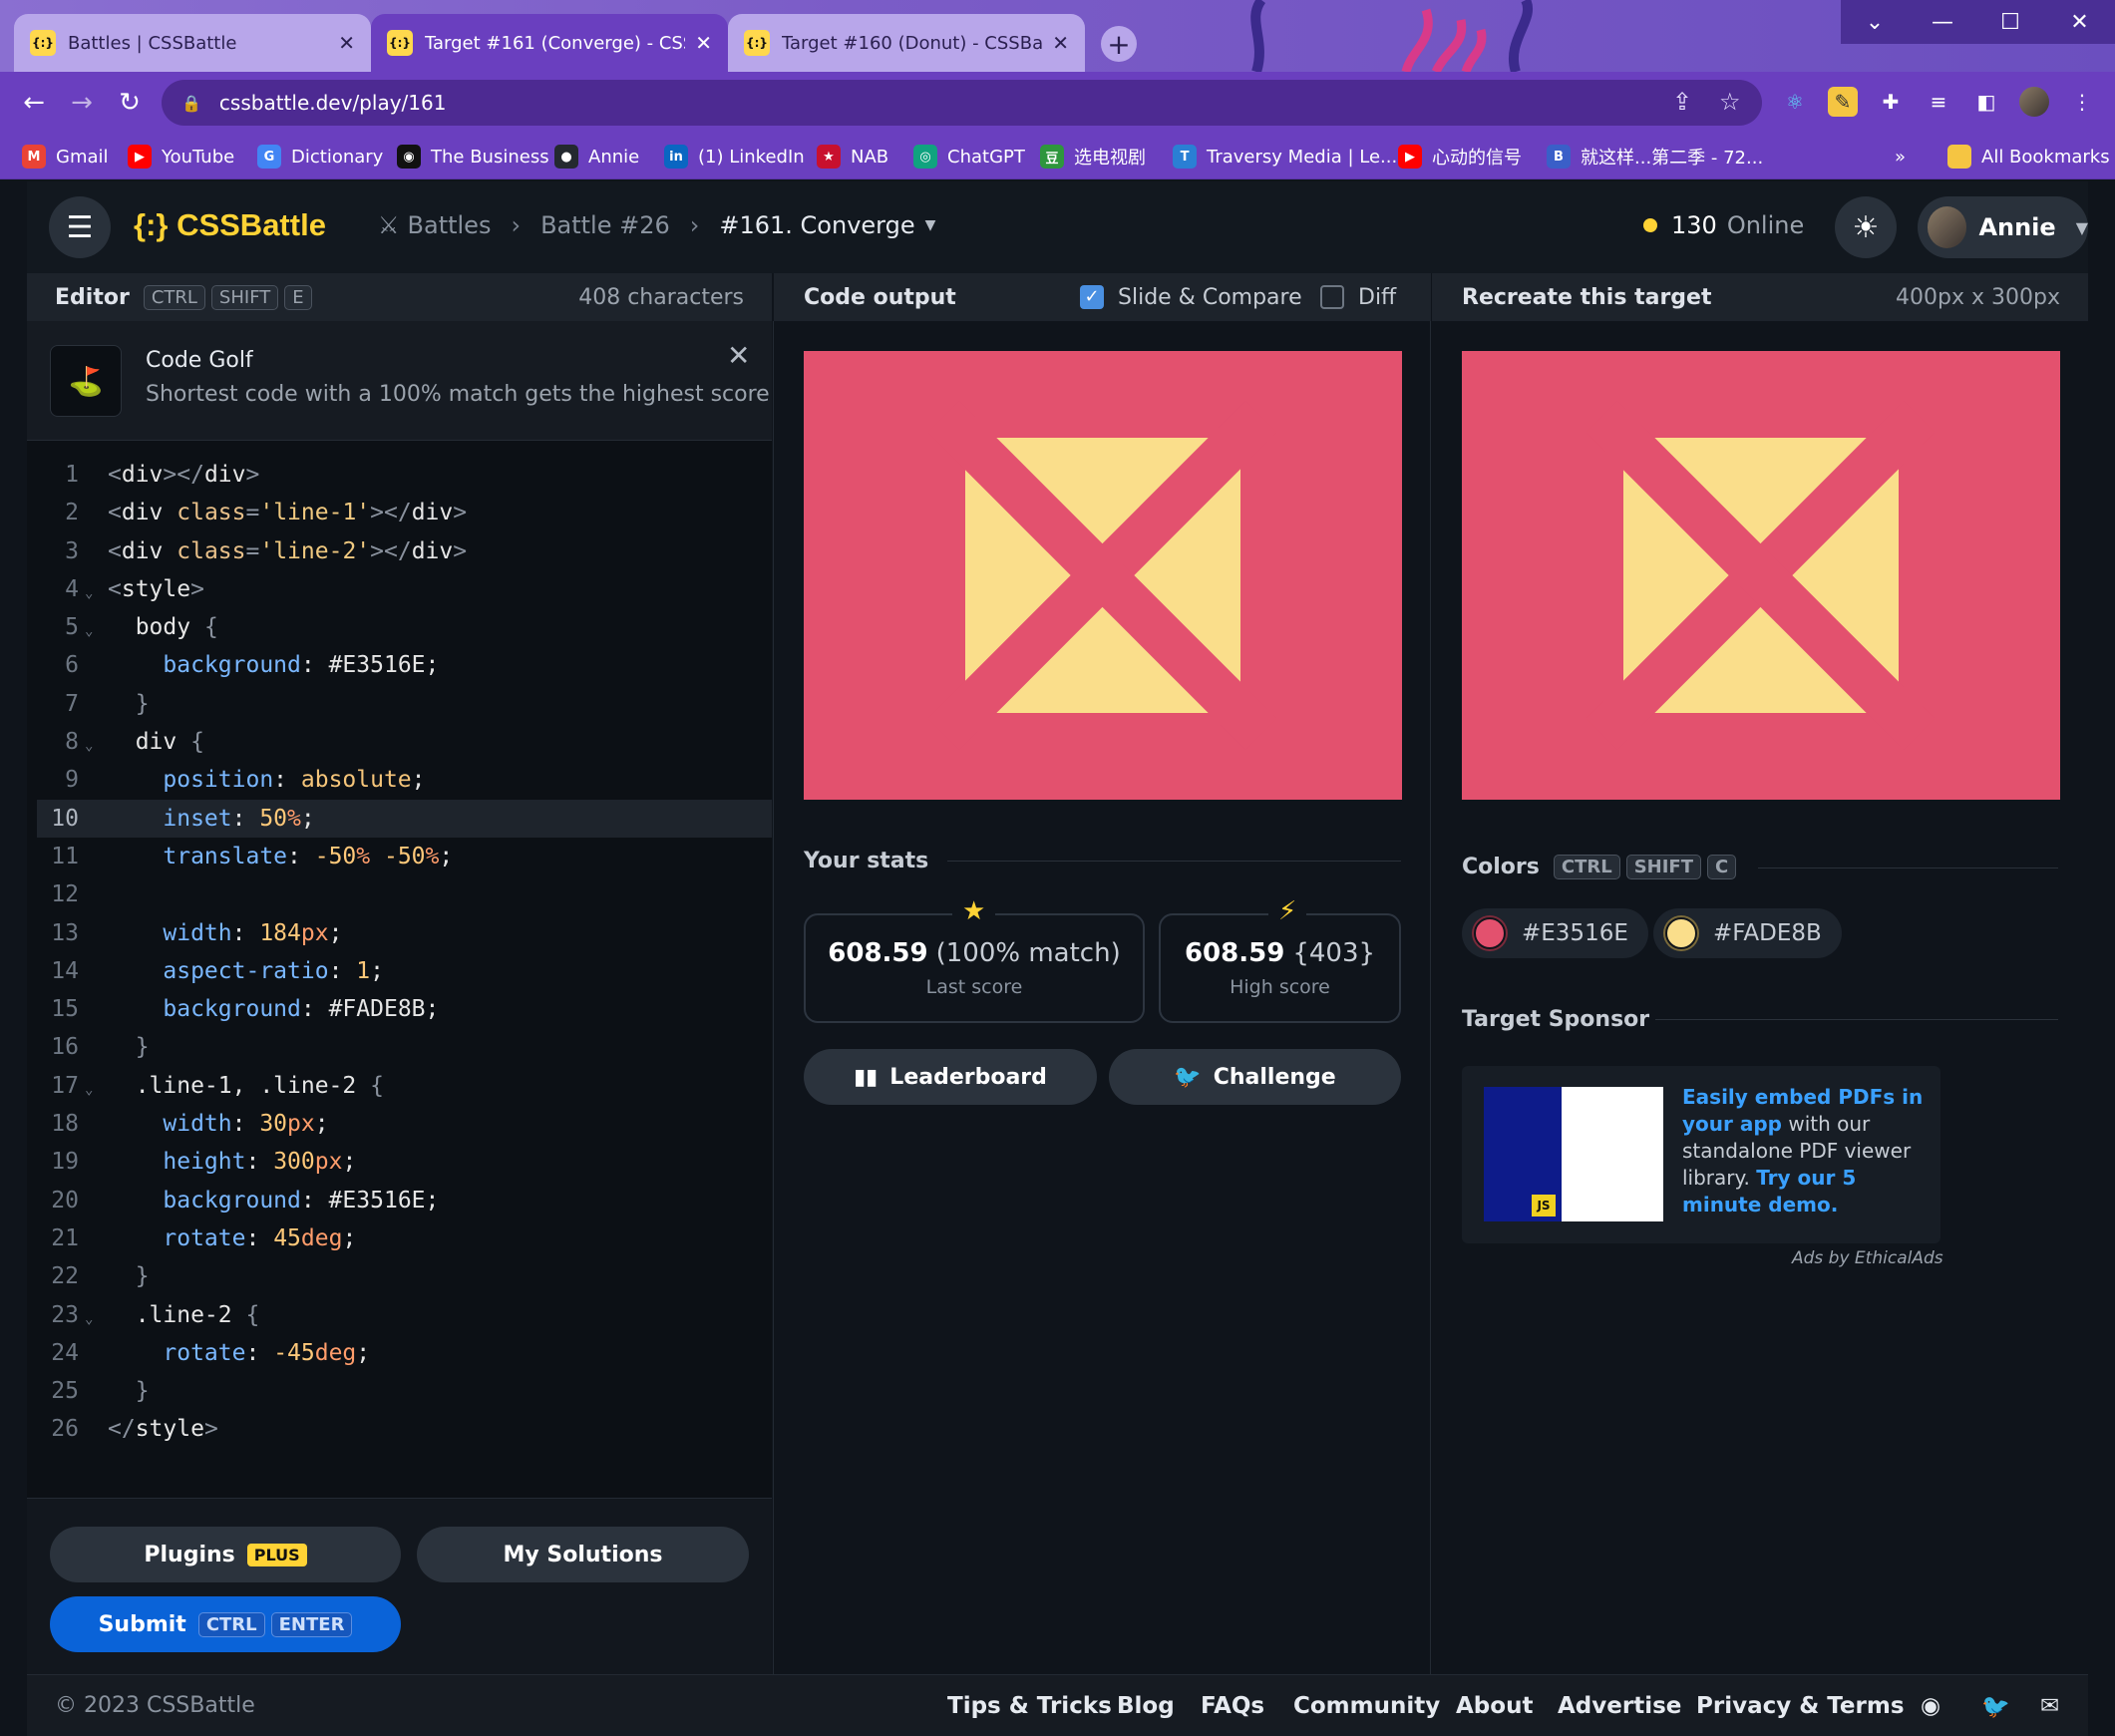  Describe the element at coordinates (320, 157) in the screenshot. I see `bookmark-item: G Dictionary` at that location.